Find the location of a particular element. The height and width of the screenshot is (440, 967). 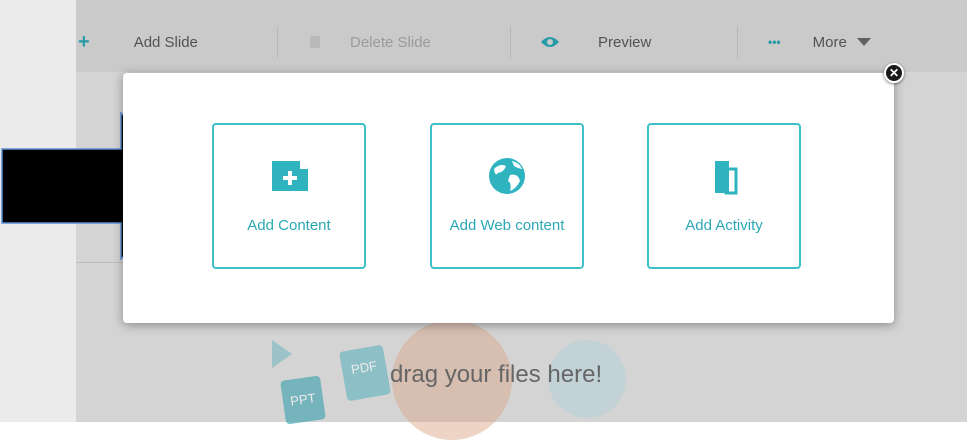

card-label: Add Activity is located at coordinates (724, 225).